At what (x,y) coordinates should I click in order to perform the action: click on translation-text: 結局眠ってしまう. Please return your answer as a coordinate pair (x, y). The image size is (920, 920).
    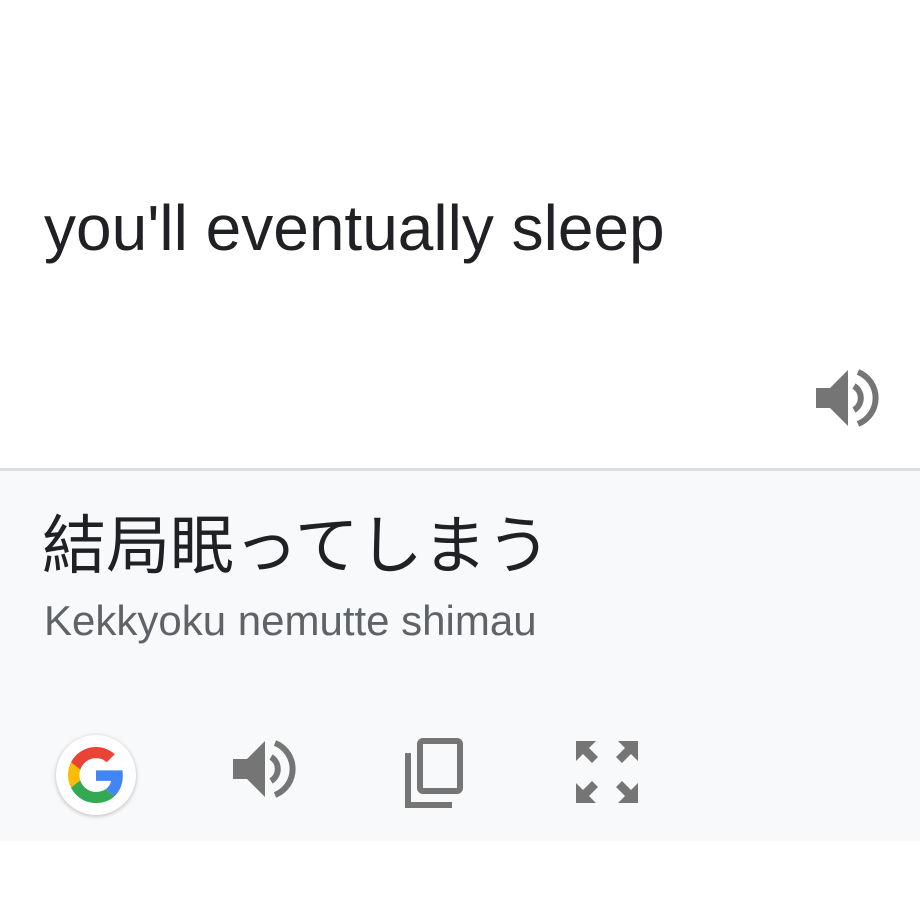
    Looking at the image, I should click on (296, 547).